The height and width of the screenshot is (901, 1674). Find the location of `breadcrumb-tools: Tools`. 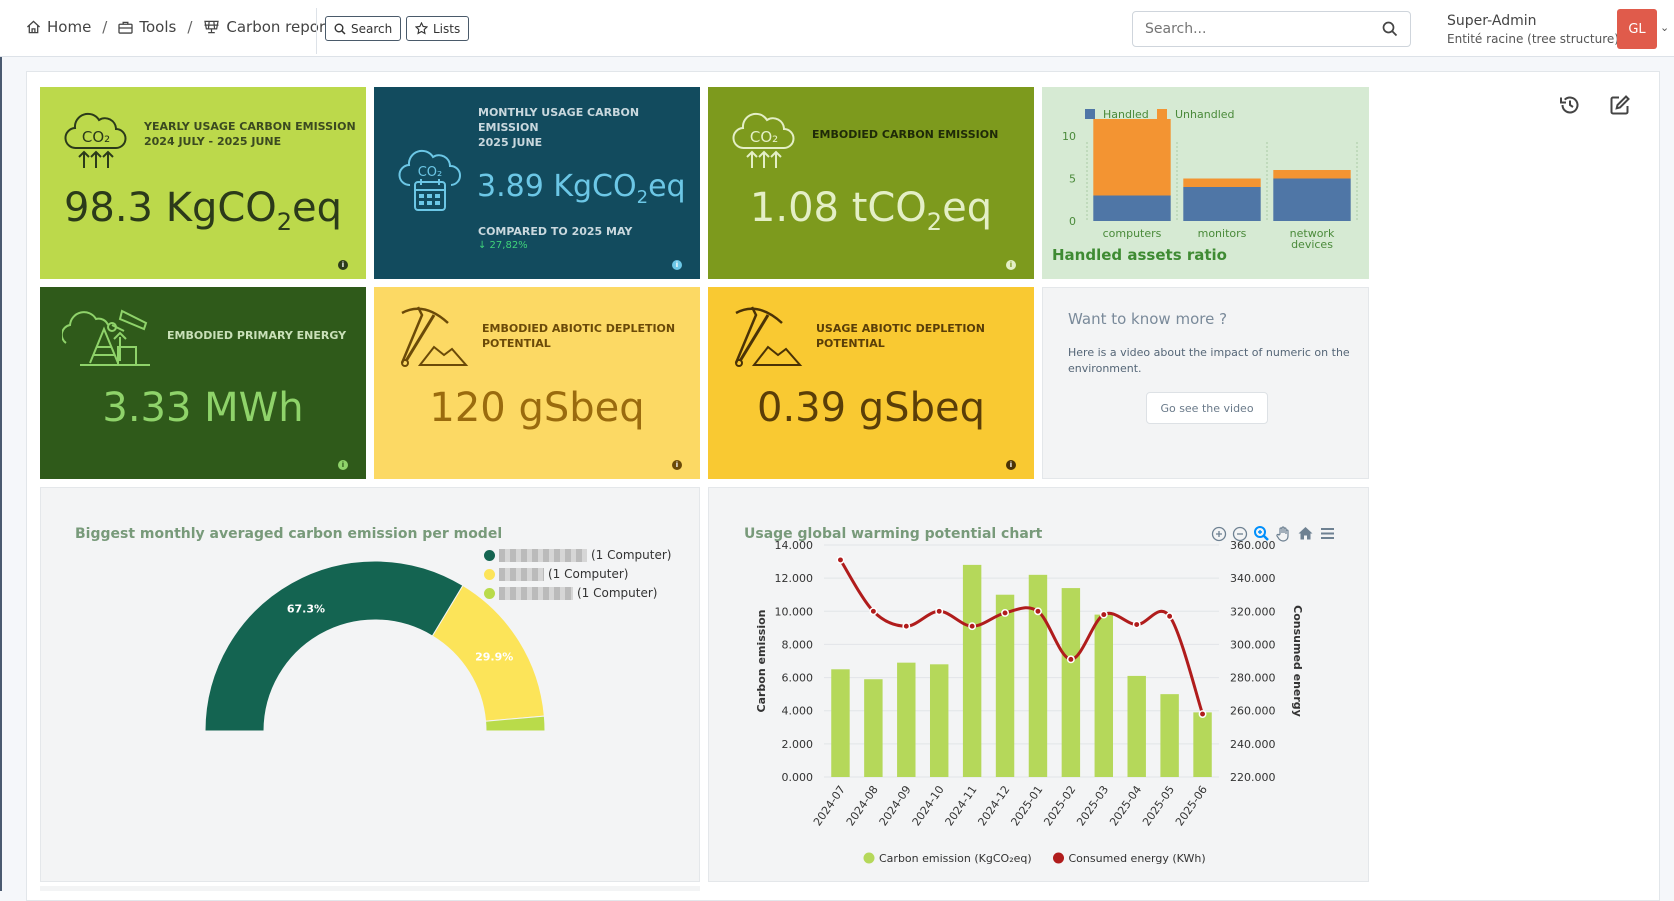

breadcrumb-tools: Tools is located at coordinates (147, 27).